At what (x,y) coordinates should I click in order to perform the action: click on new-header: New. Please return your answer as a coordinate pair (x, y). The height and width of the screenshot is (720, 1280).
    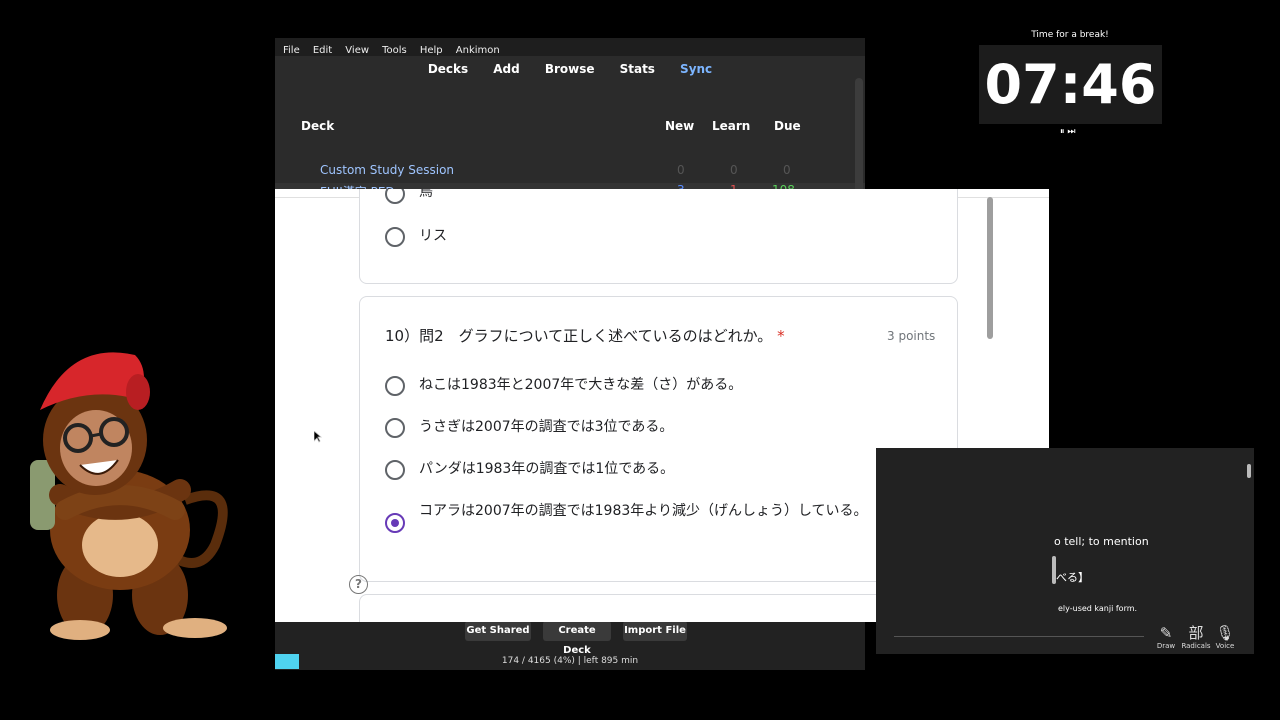
    Looking at the image, I should click on (680, 126).